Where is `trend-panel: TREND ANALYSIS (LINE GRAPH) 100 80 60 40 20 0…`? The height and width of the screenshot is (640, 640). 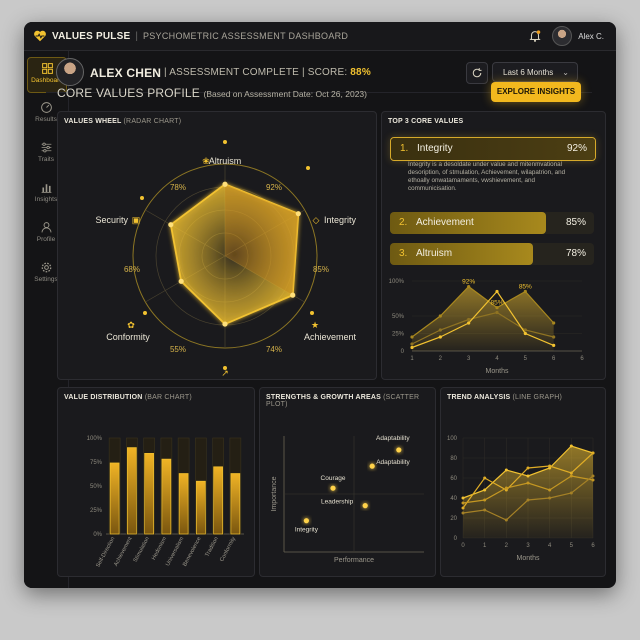 trend-panel: TREND ANALYSIS (LINE GRAPH) 100 80 60 40 20 0… is located at coordinates (523, 482).